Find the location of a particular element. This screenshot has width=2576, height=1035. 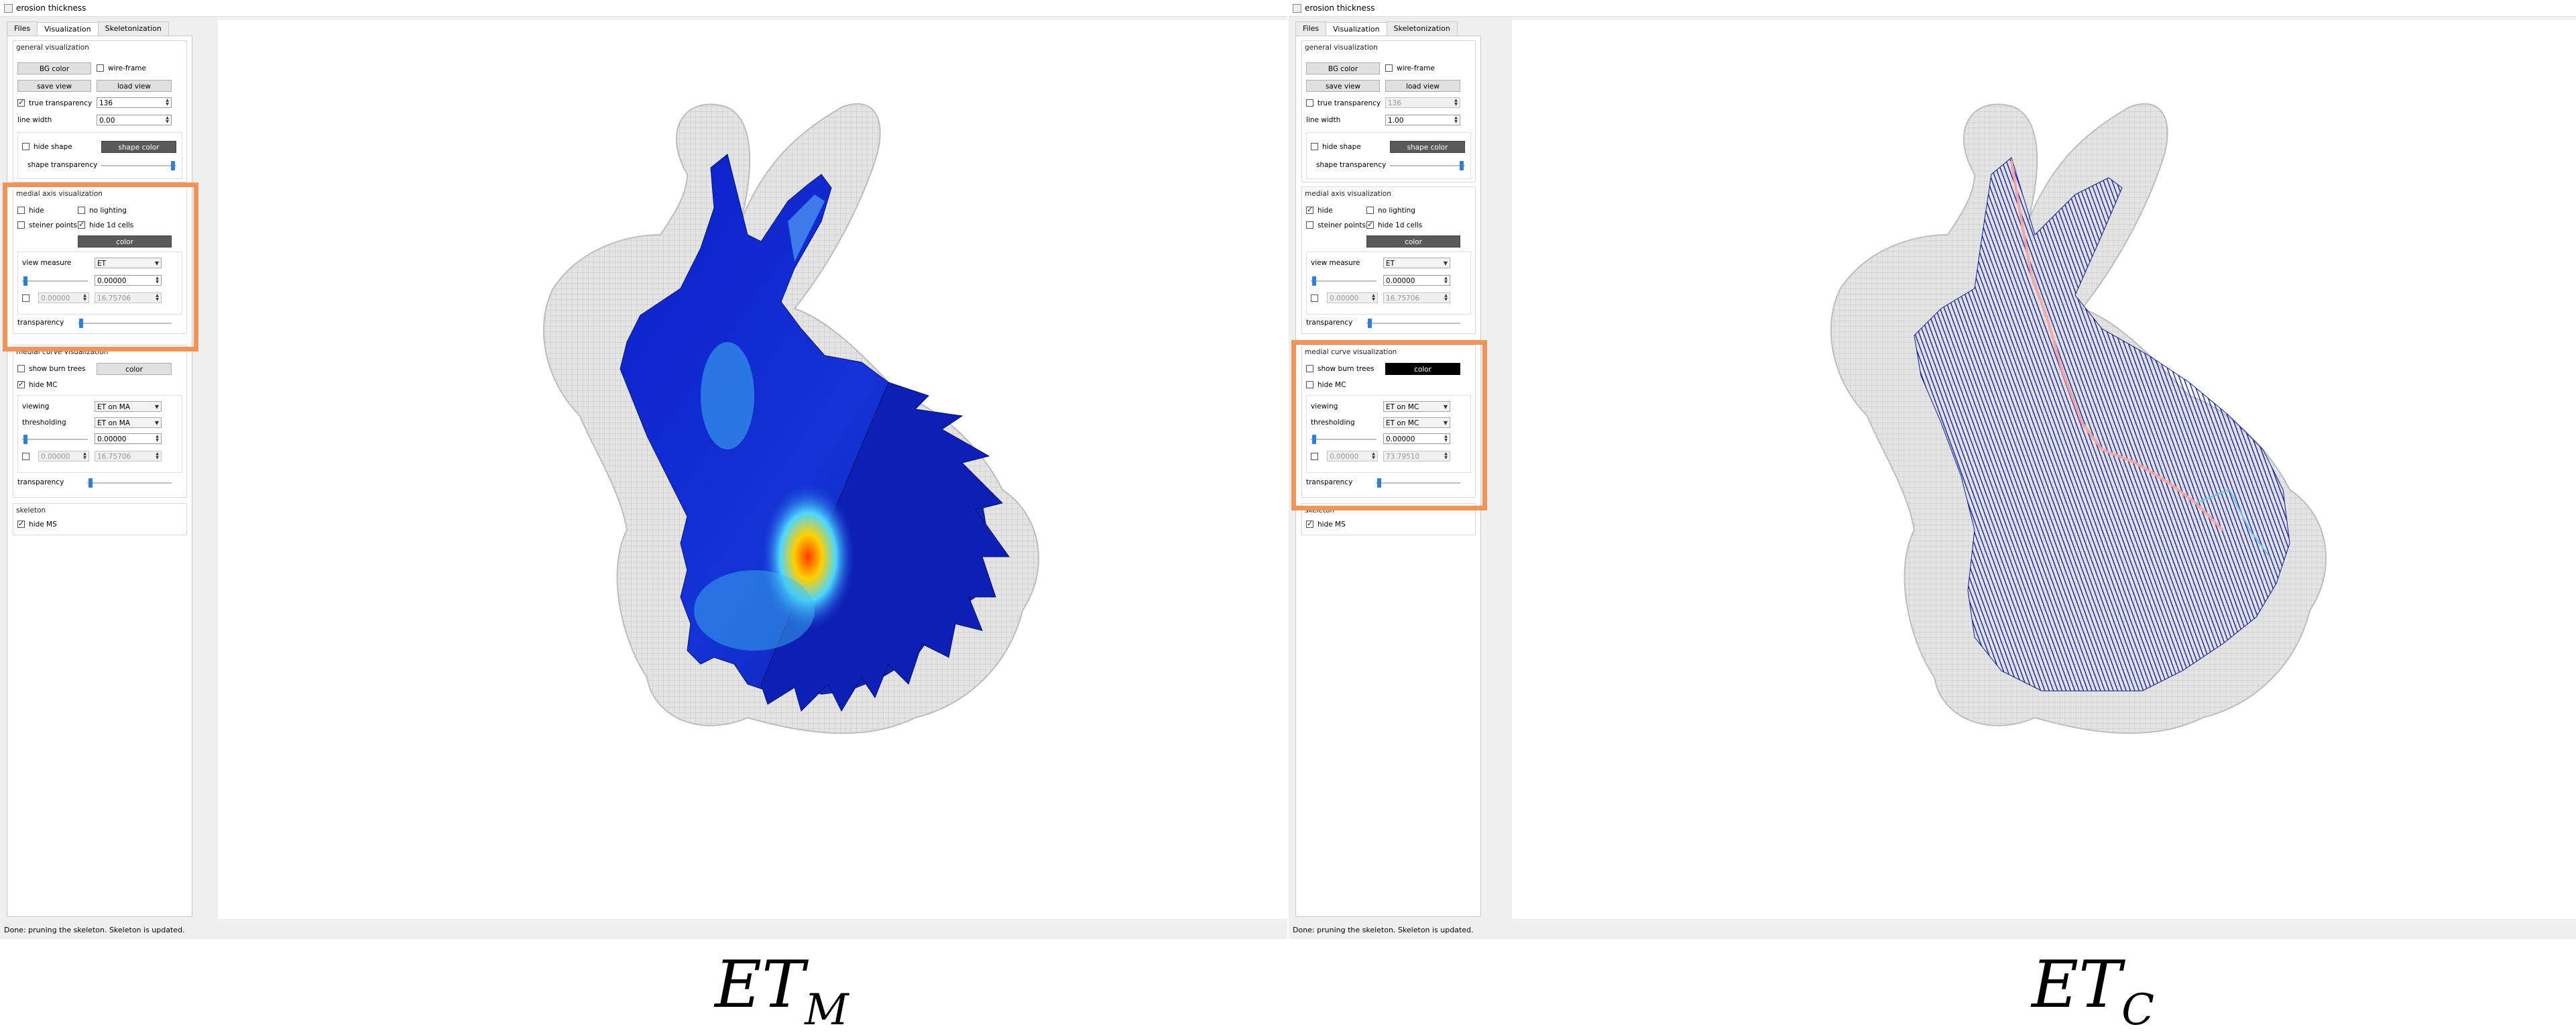

mc-color-button: color is located at coordinates (134, 369).